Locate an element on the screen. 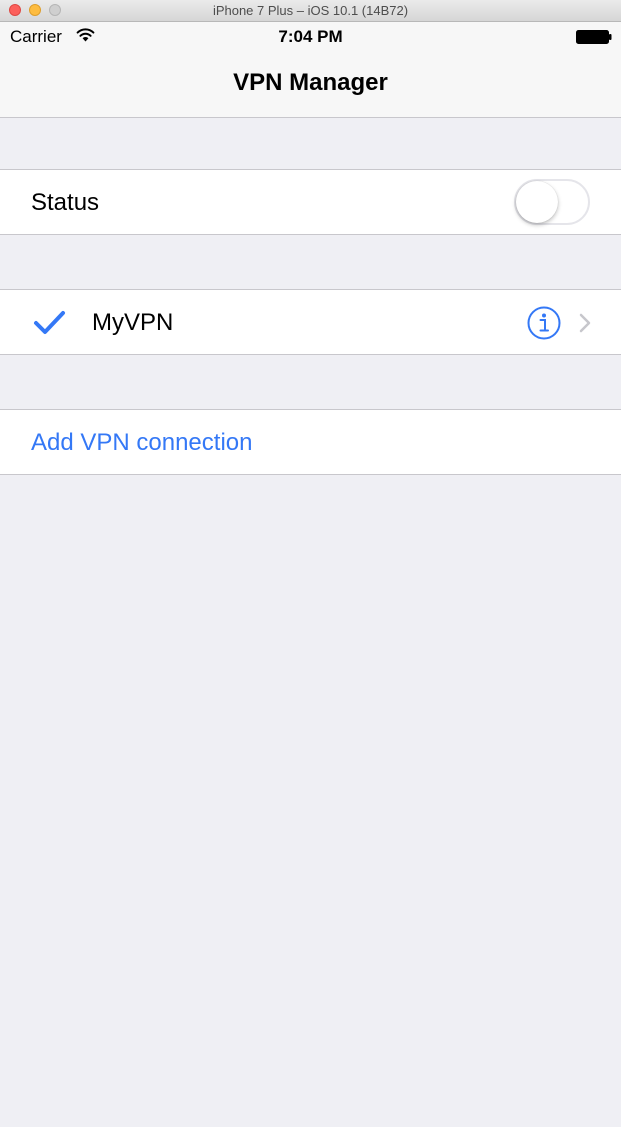 The height and width of the screenshot is (1127, 621). simulator-window-bar: iPhone 7 Plus – iOS 10.1 (14B72) is located at coordinates (310, 11).